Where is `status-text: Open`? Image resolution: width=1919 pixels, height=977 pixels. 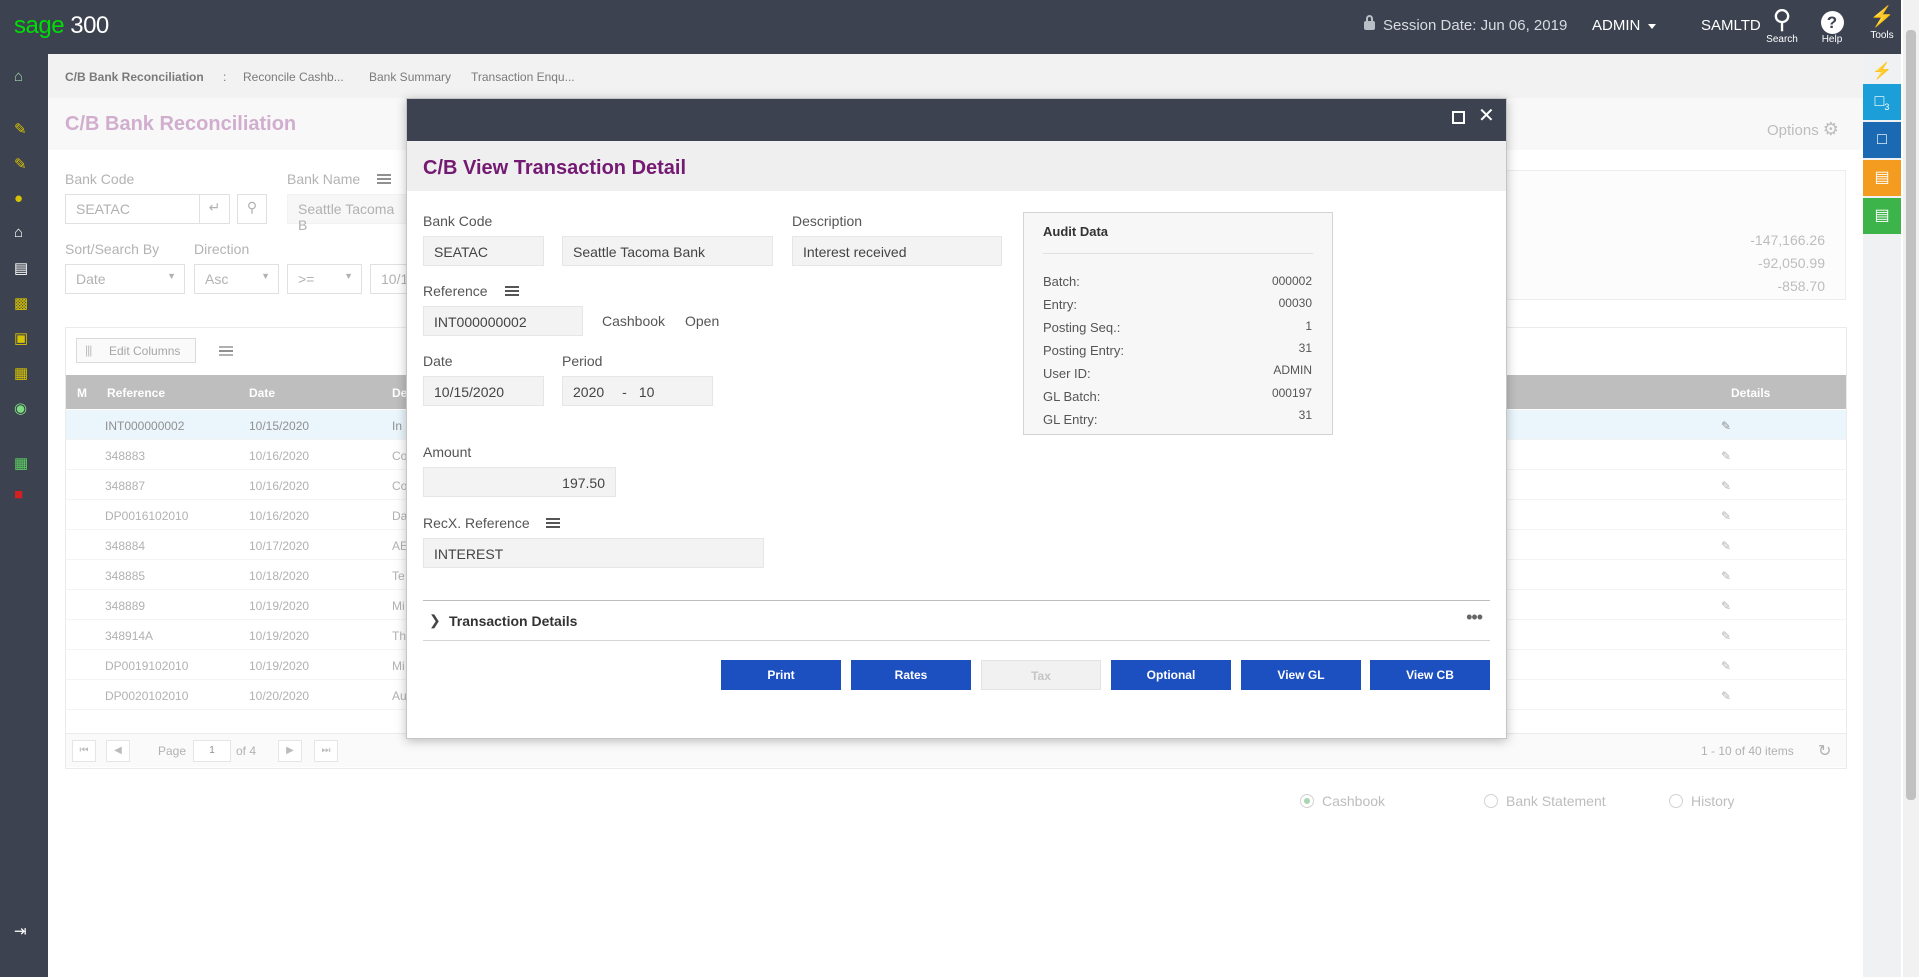
status-text: Open is located at coordinates (702, 321).